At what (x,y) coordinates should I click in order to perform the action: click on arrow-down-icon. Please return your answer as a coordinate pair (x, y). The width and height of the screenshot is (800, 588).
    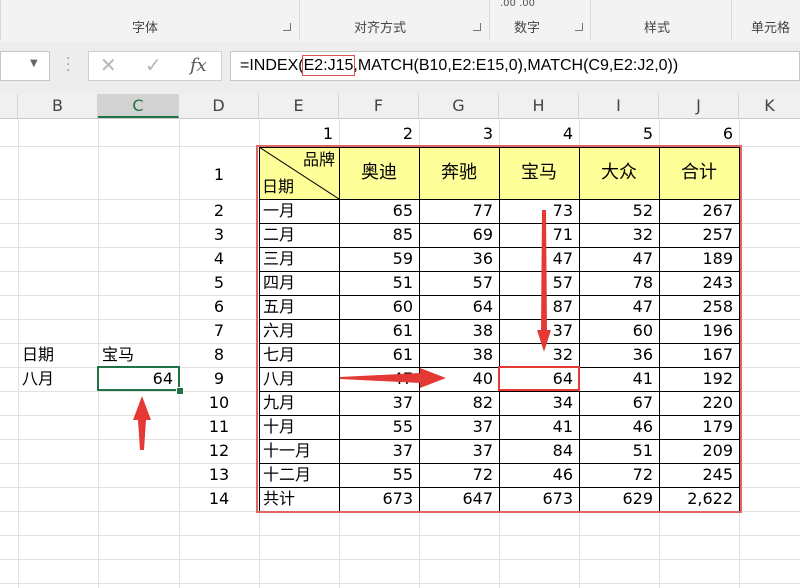
    Looking at the image, I should click on (544, 281).